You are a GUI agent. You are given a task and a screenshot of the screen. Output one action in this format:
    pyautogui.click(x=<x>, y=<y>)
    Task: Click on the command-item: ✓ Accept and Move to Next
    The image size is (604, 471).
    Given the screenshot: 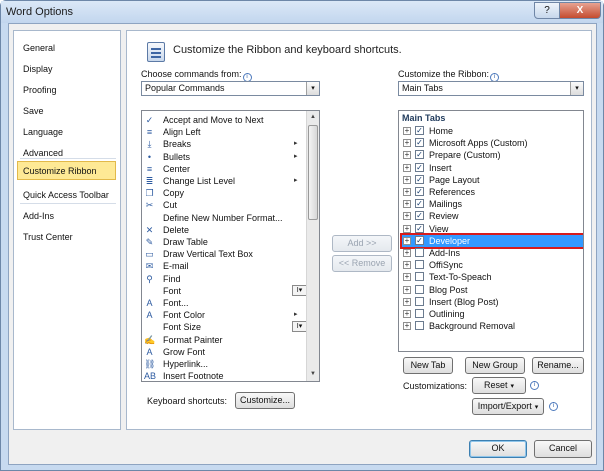 What is the action you would take?
    pyautogui.click(x=224, y=120)
    